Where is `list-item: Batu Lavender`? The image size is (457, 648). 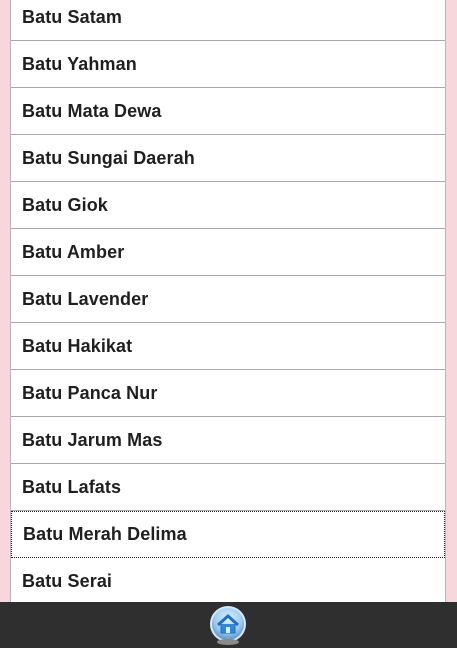 list-item: Batu Lavender is located at coordinates (228, 299).